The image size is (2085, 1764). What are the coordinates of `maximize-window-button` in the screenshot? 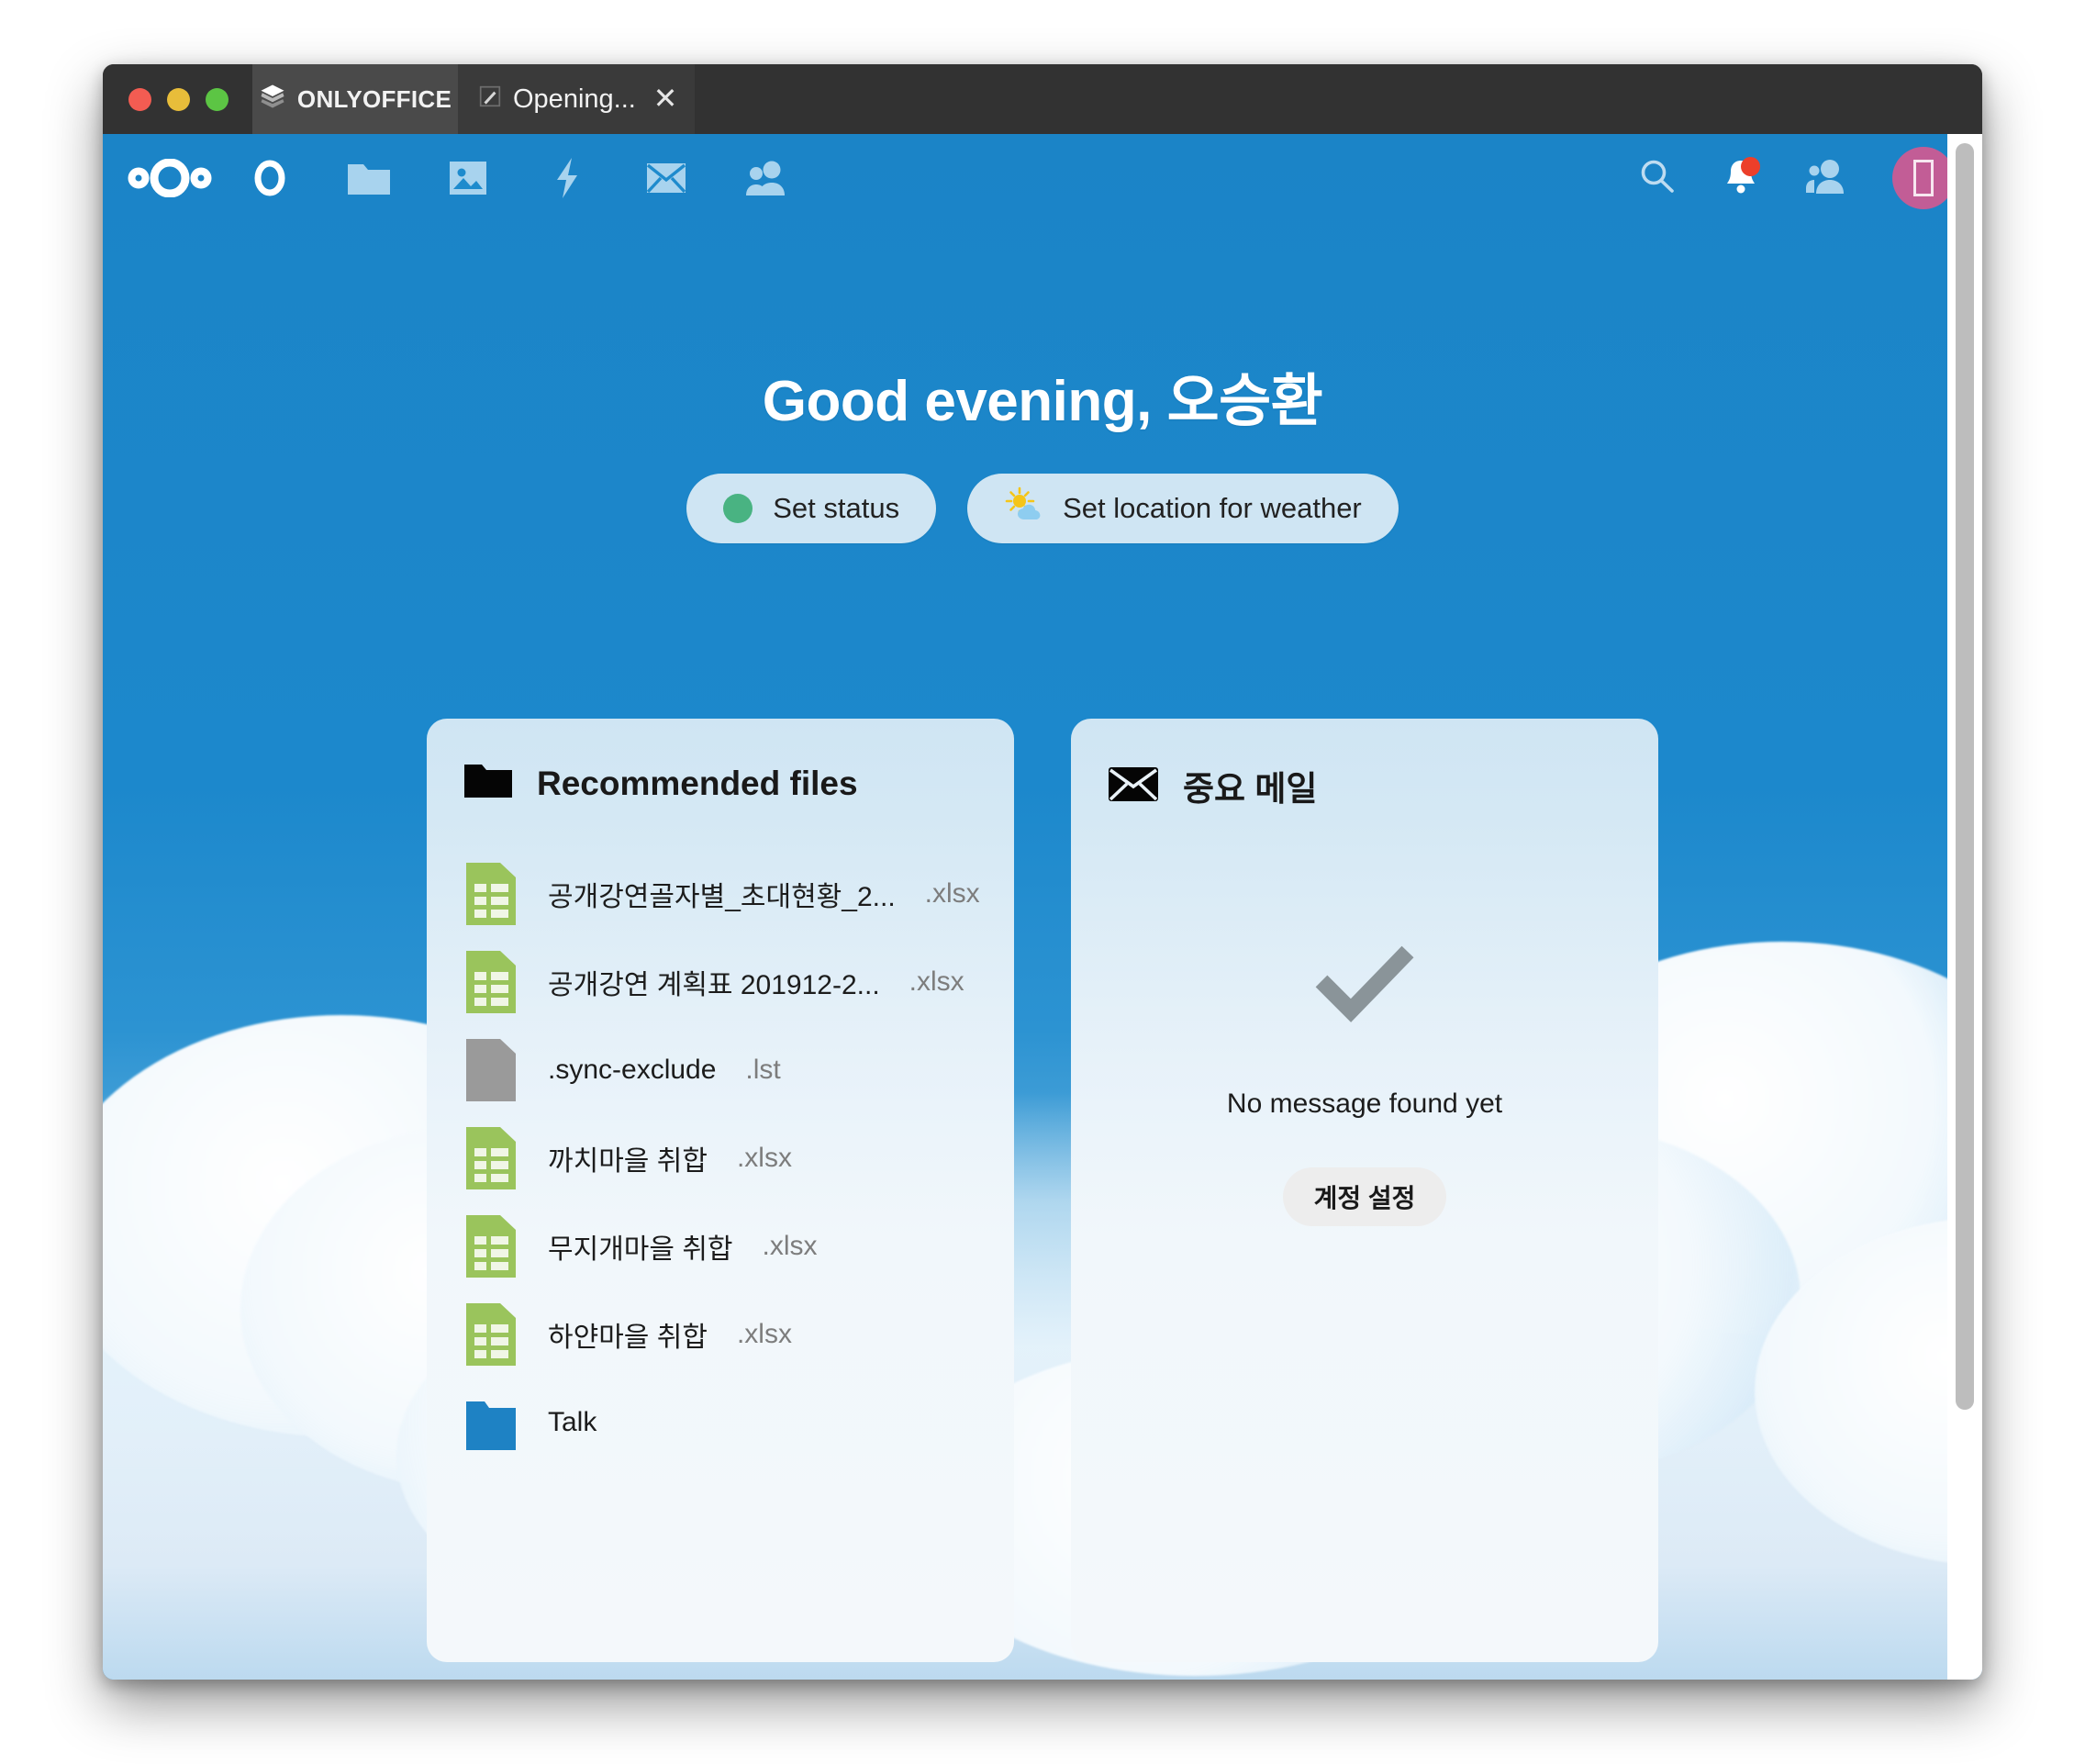 It's located at (217, 99).